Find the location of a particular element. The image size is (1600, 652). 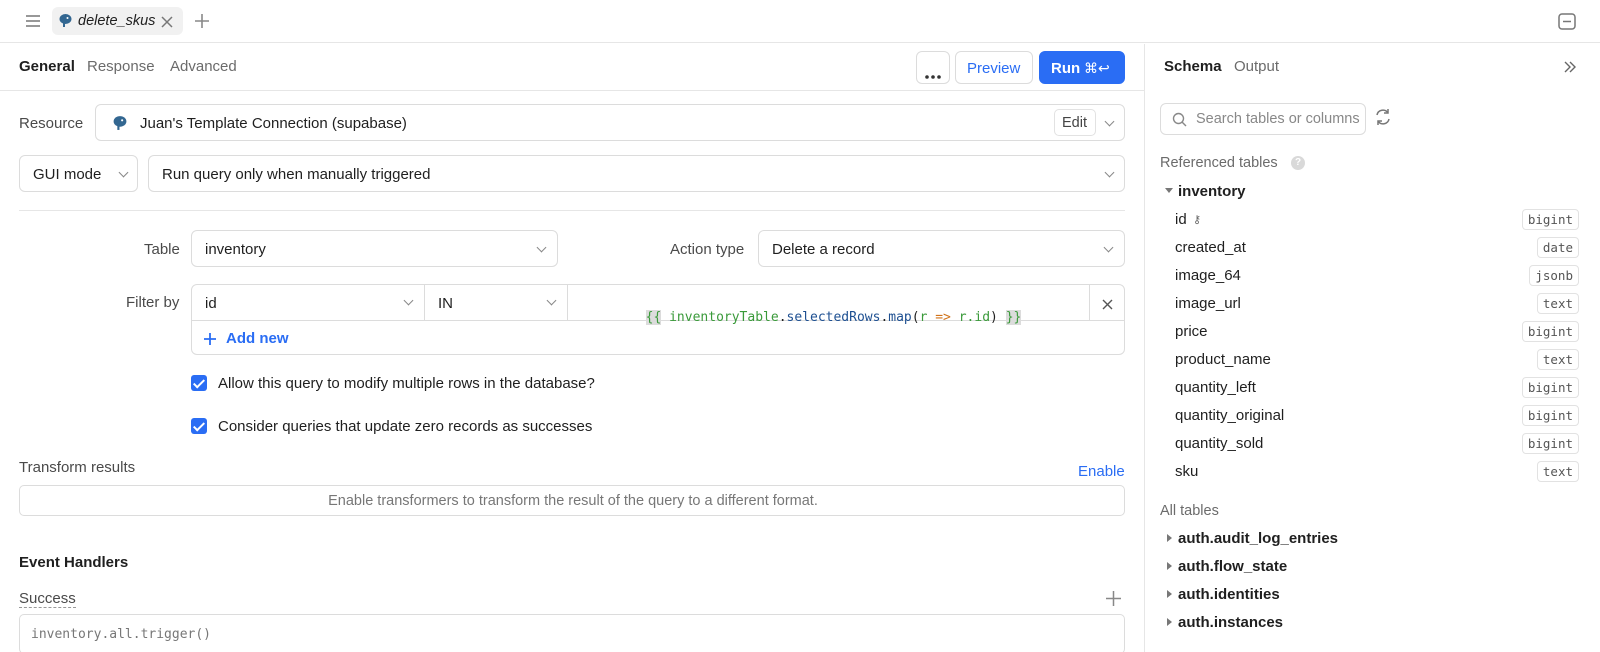

double-chevron-right-icon is located at coordinates (1570, 68).